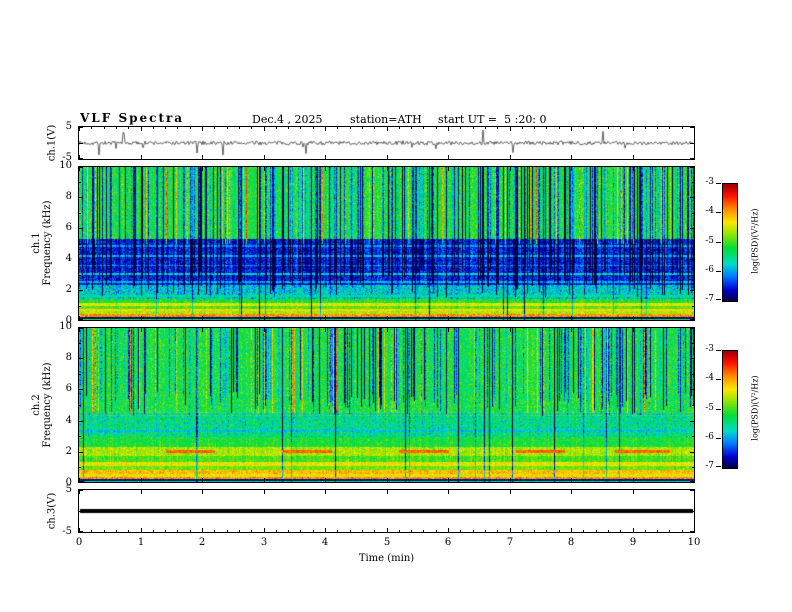  Describe the element at coordinates (67, 531) in the screenshot. I see `ch3-wave-ytick-bottom: -5` at that location.